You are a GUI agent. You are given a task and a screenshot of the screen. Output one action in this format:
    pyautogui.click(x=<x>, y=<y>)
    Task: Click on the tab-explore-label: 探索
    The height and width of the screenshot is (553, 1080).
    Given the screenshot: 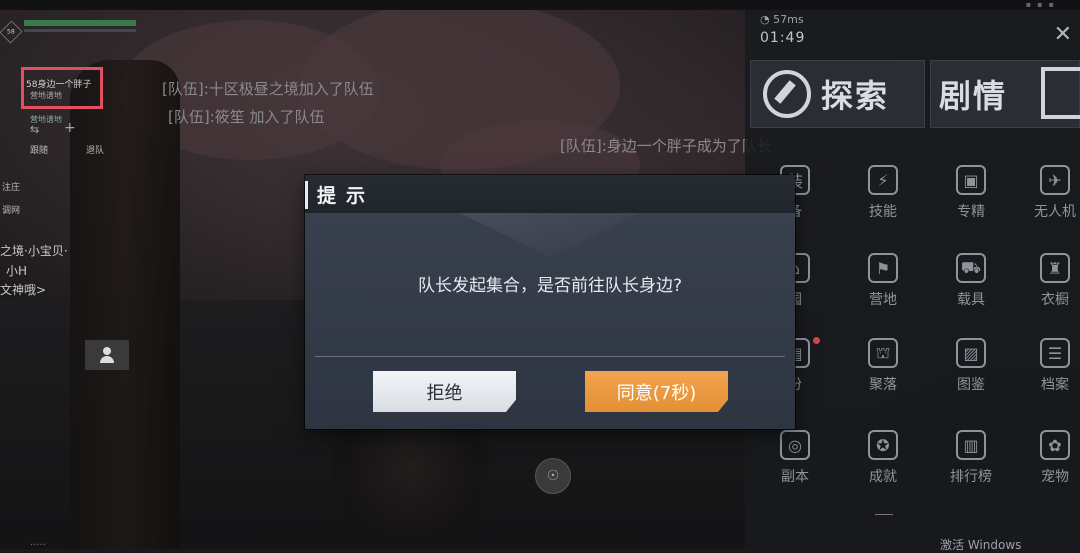 What is the action you would take?
    pyautogui.click(x=855, y=96)
    